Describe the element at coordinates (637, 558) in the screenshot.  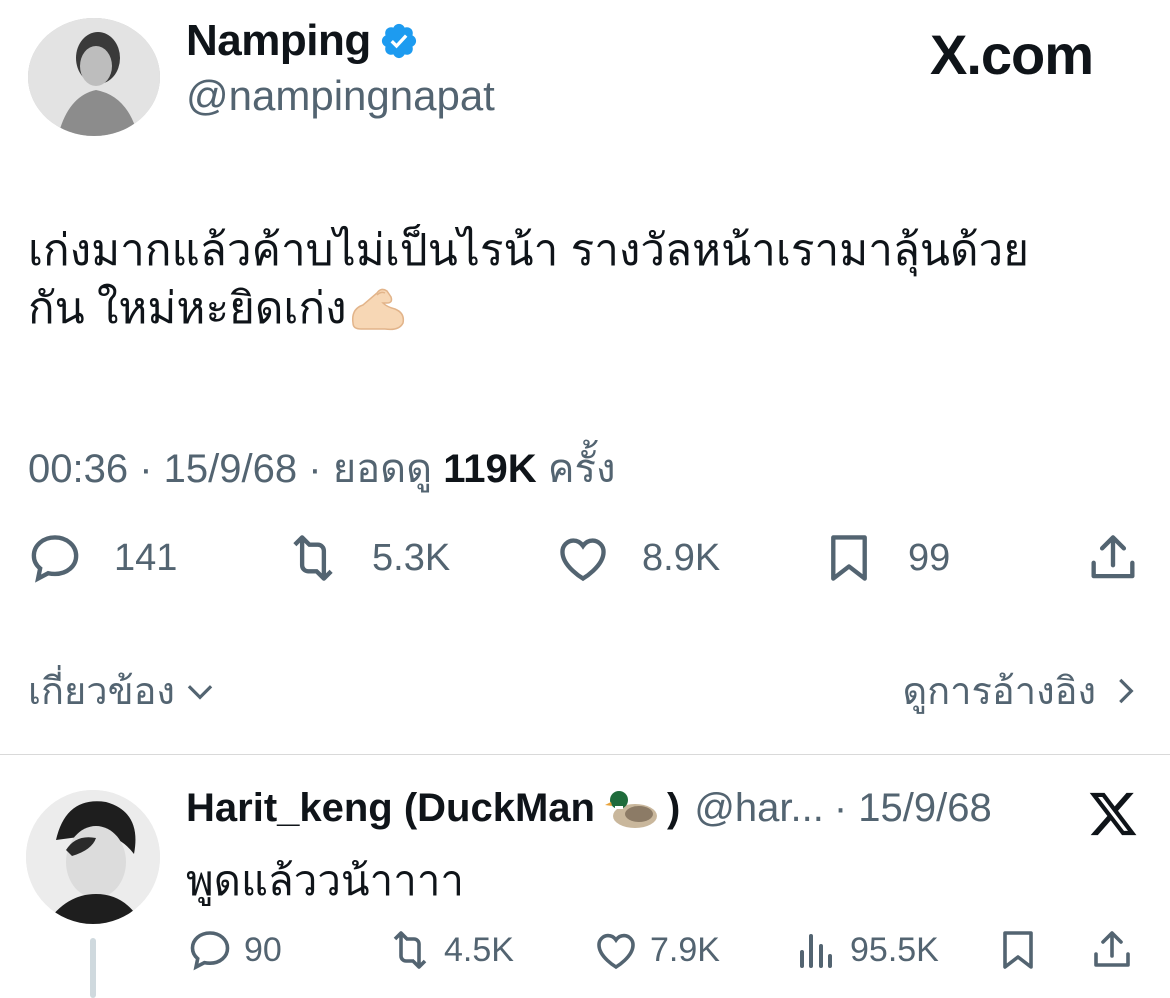
I see `like-button: 8.9K` at that location.